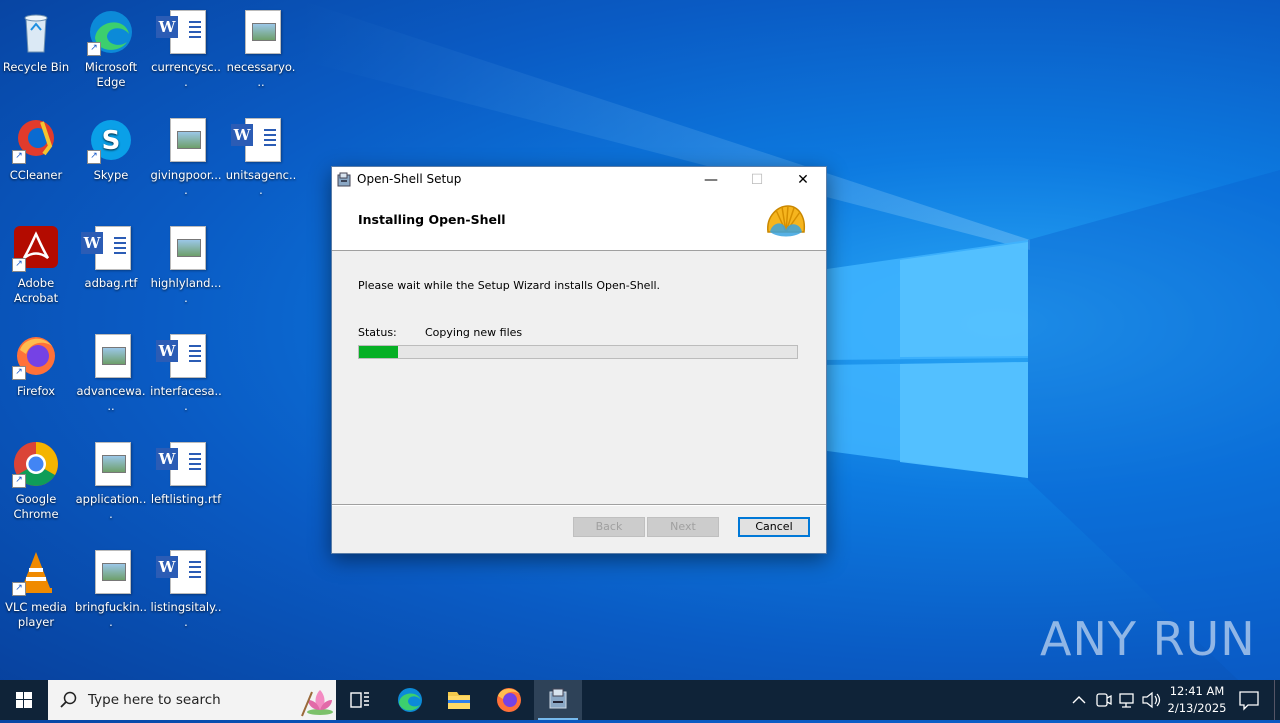 This screenshot has width=1280, height=723. Describe the element at coordinates (111, 32) in the screenshot. I see `edge-icon: ↗` at that location.